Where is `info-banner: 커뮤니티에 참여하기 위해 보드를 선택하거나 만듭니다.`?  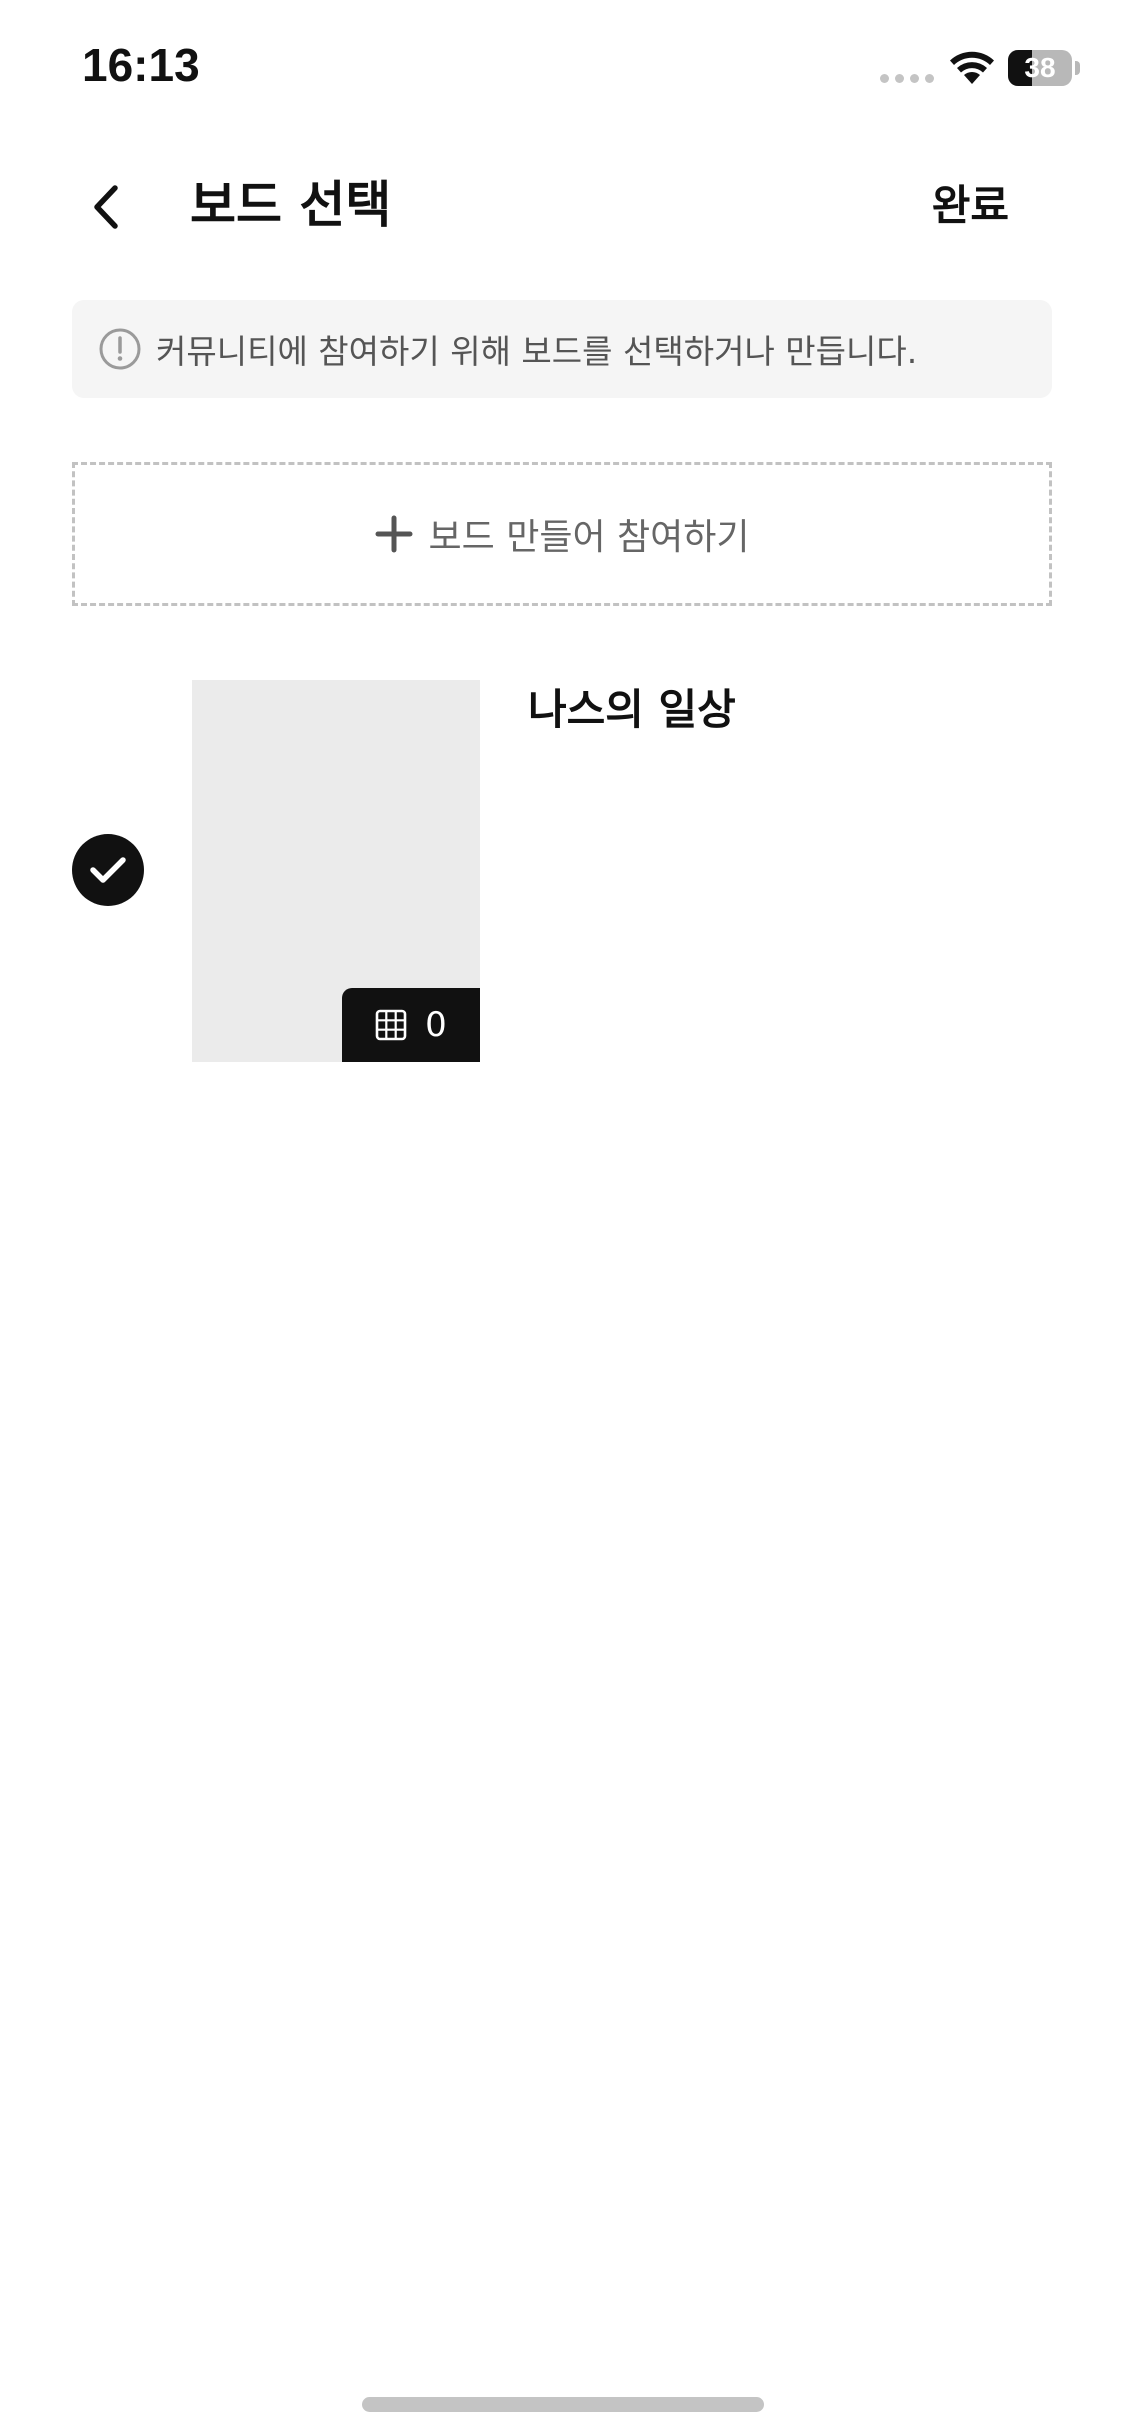
info-banner: 커뮤니티에 참여하기 위해 보드를 선택하거나 만듭니다. is located at coordinates (562, 349).